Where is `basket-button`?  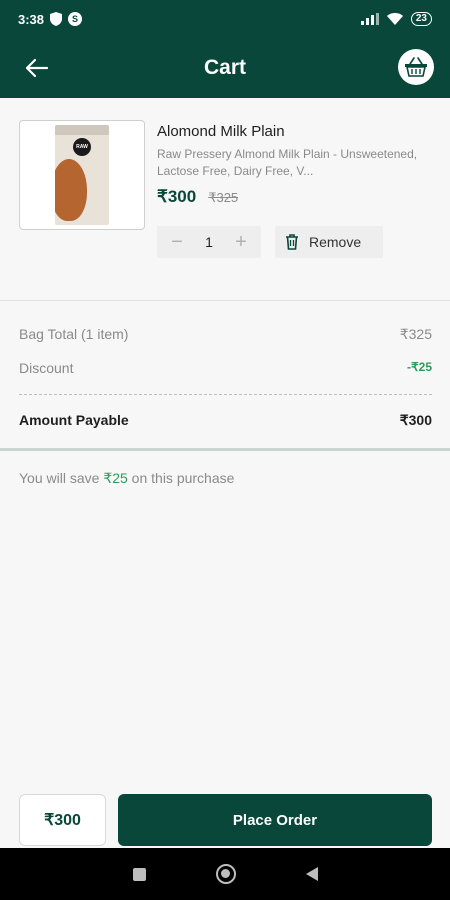
basket-button is located at coordinates (416, 67).